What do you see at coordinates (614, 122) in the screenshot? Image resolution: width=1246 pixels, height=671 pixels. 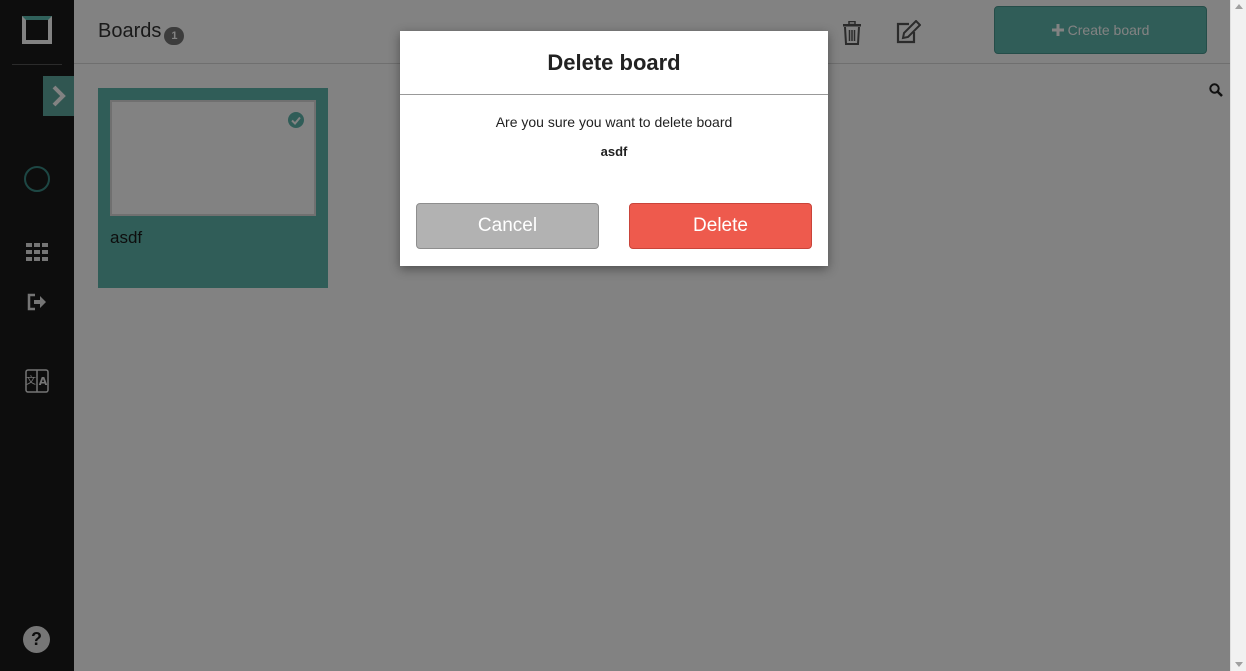 I see `dialog-message: Are you sure you want to delete board` at bounding box center [614, 122].